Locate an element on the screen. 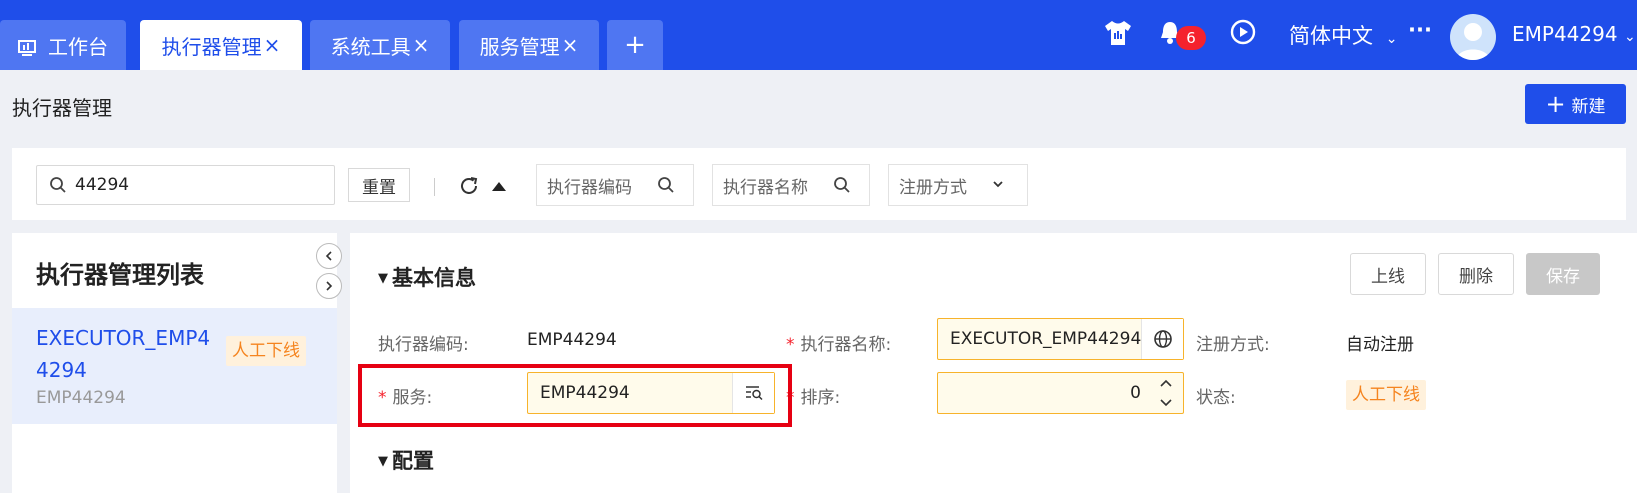 Image resolution: width=1637 pixels, height=493 pixels. filter-placeholder: 注册方式 is located at coordinates (933, 187).